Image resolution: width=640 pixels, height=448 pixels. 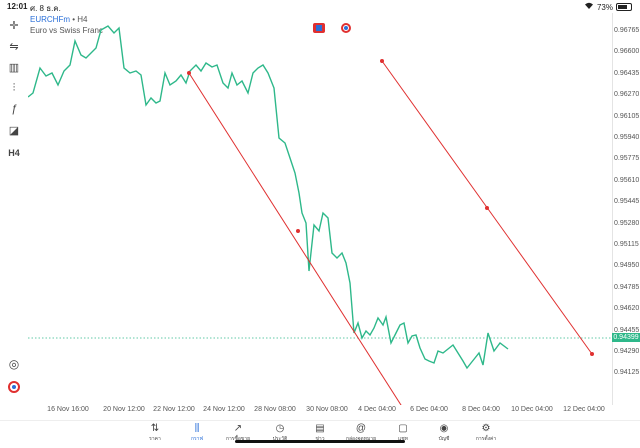 What do you see at coordinates (429, 409) in the screenshot?
I see `time-label: 6 Dec 04:00` at bounding box center [429, 409].